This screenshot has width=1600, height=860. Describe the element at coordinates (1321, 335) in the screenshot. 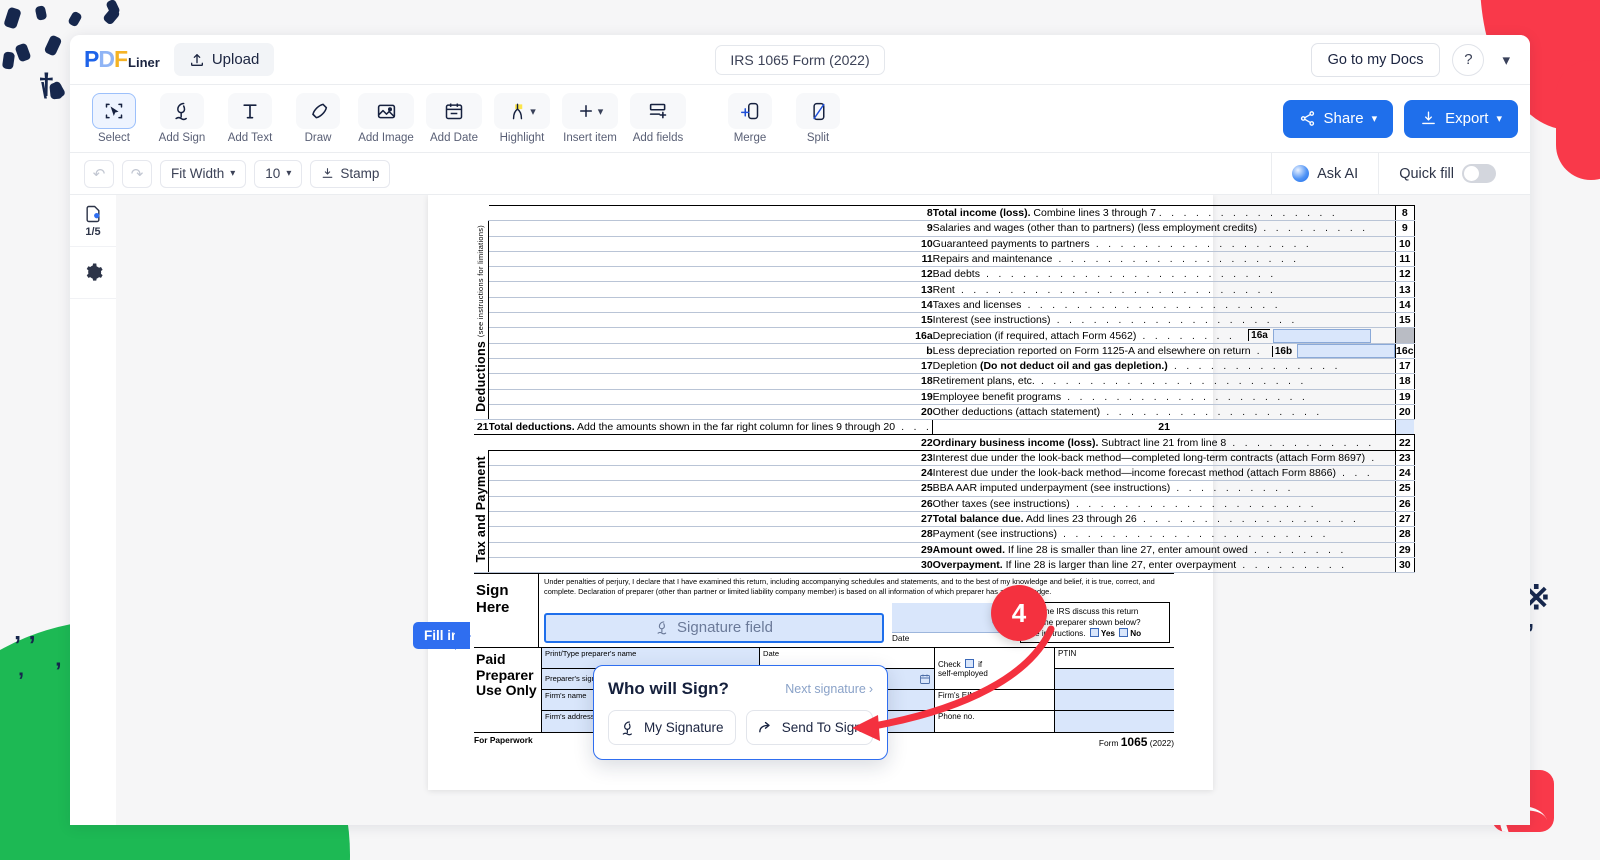

I see `subline-16a-field` at that location.